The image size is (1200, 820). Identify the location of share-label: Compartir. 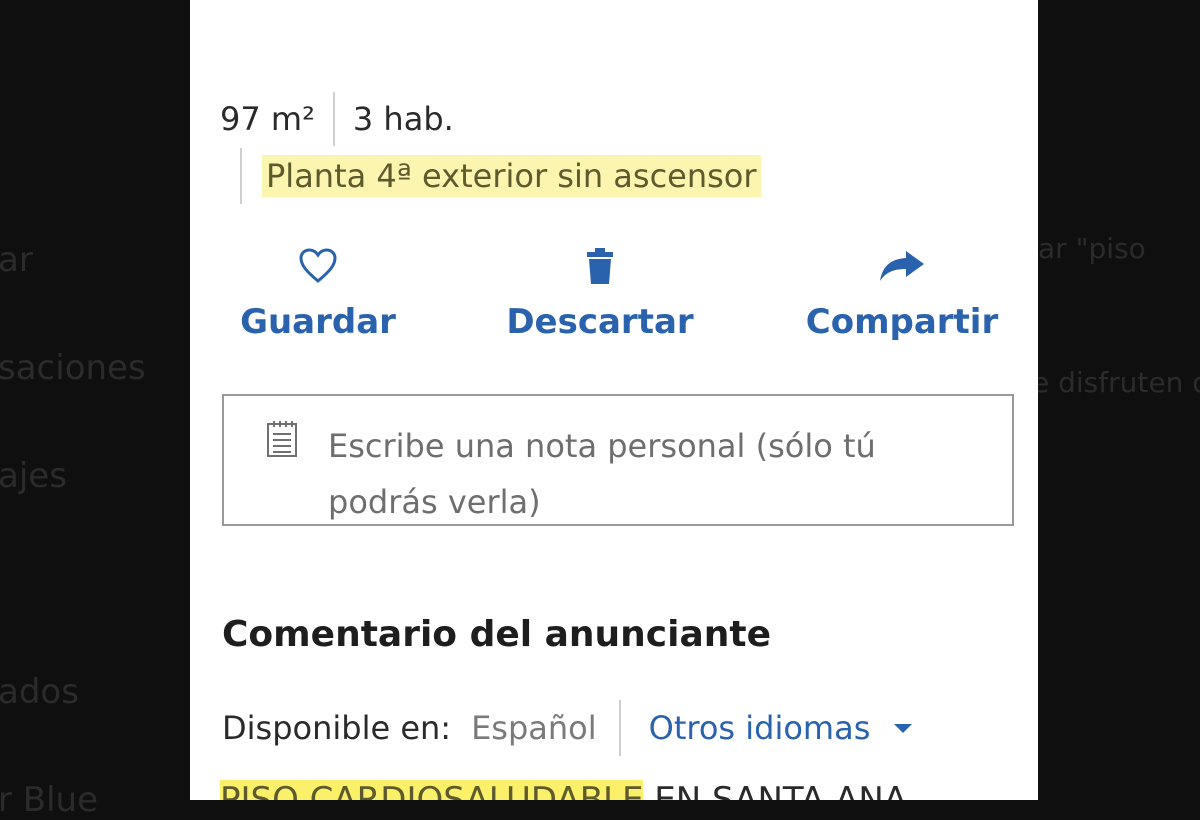
(902, 322).